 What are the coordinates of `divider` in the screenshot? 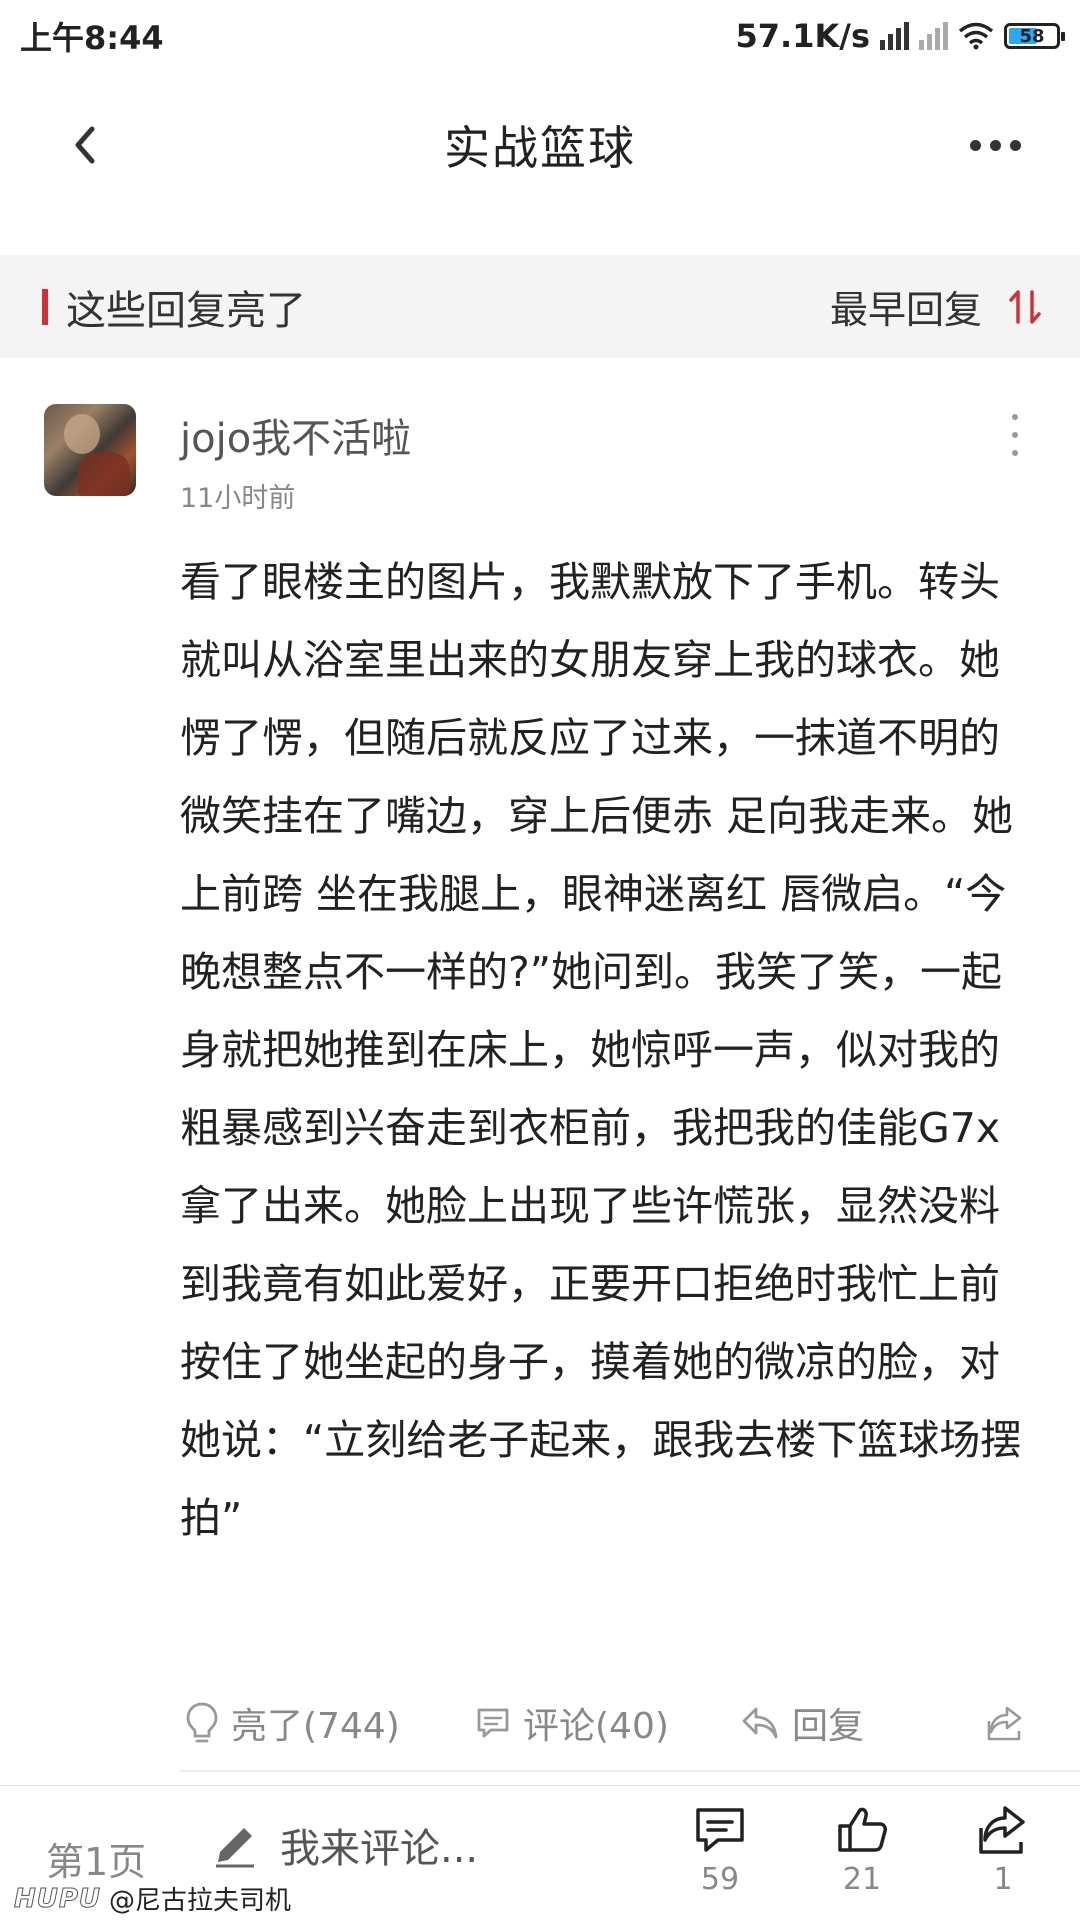 It's located at (630, 1771).